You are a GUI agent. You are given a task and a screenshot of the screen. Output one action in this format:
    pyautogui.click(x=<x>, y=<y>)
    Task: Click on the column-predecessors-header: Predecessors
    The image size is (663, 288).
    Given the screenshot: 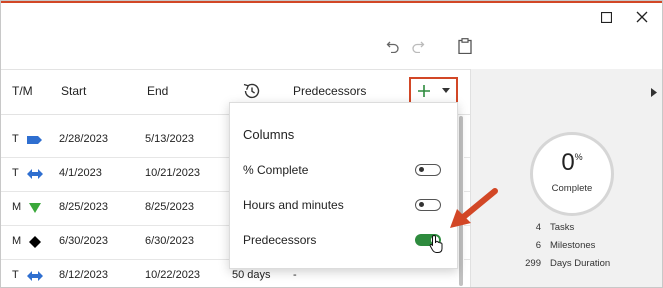 What is the action you would take?
    pyautogui.click(x=329, y=91)
    